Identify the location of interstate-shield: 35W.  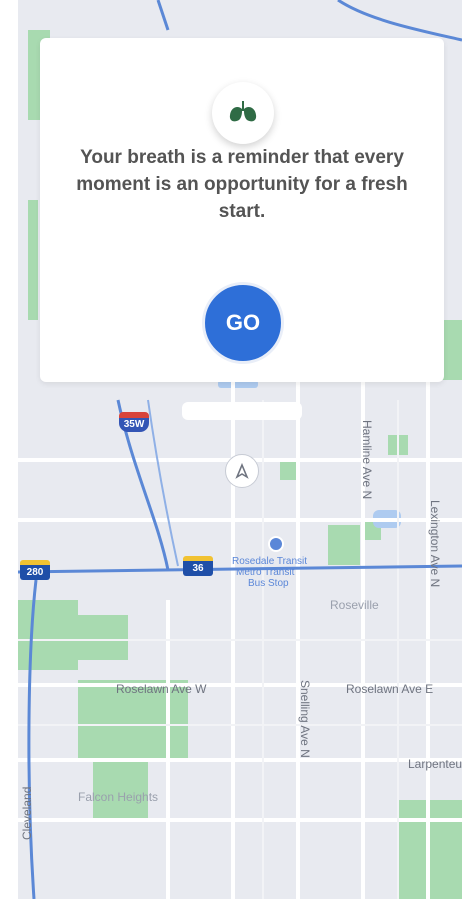
(134, 422).